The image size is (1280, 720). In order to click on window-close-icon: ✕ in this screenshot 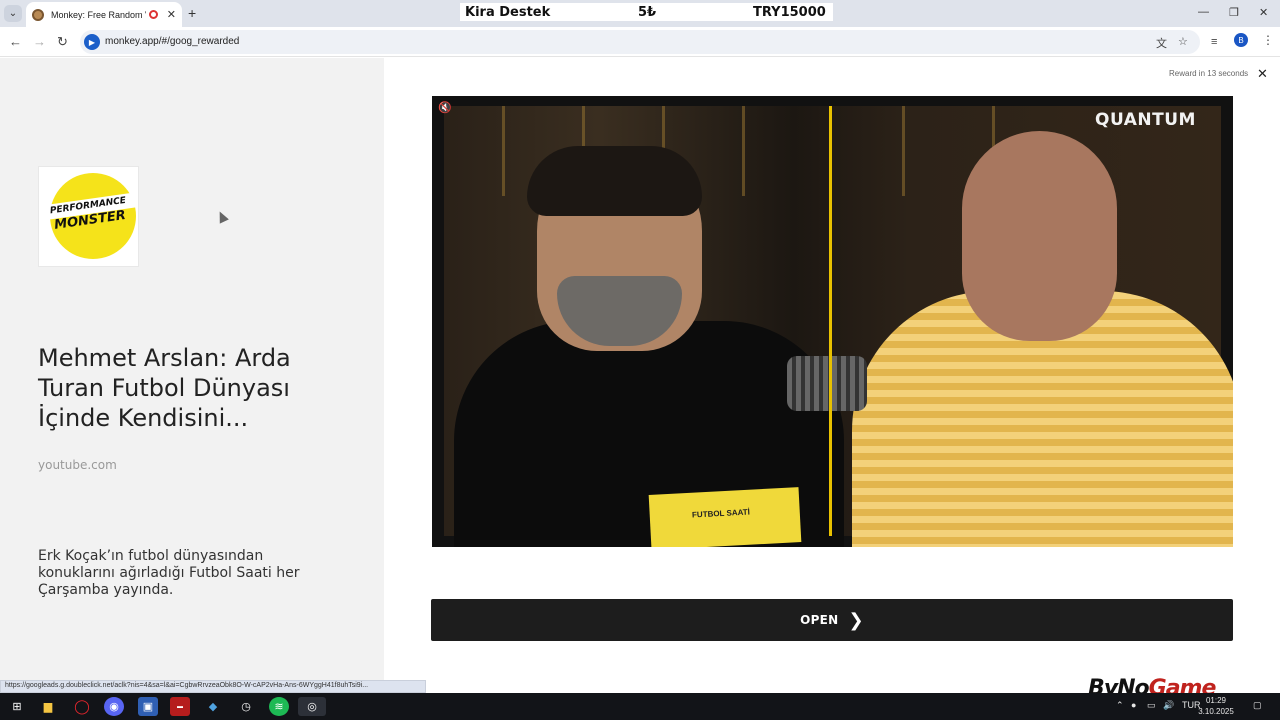, I will do `click(1263, 12)`.